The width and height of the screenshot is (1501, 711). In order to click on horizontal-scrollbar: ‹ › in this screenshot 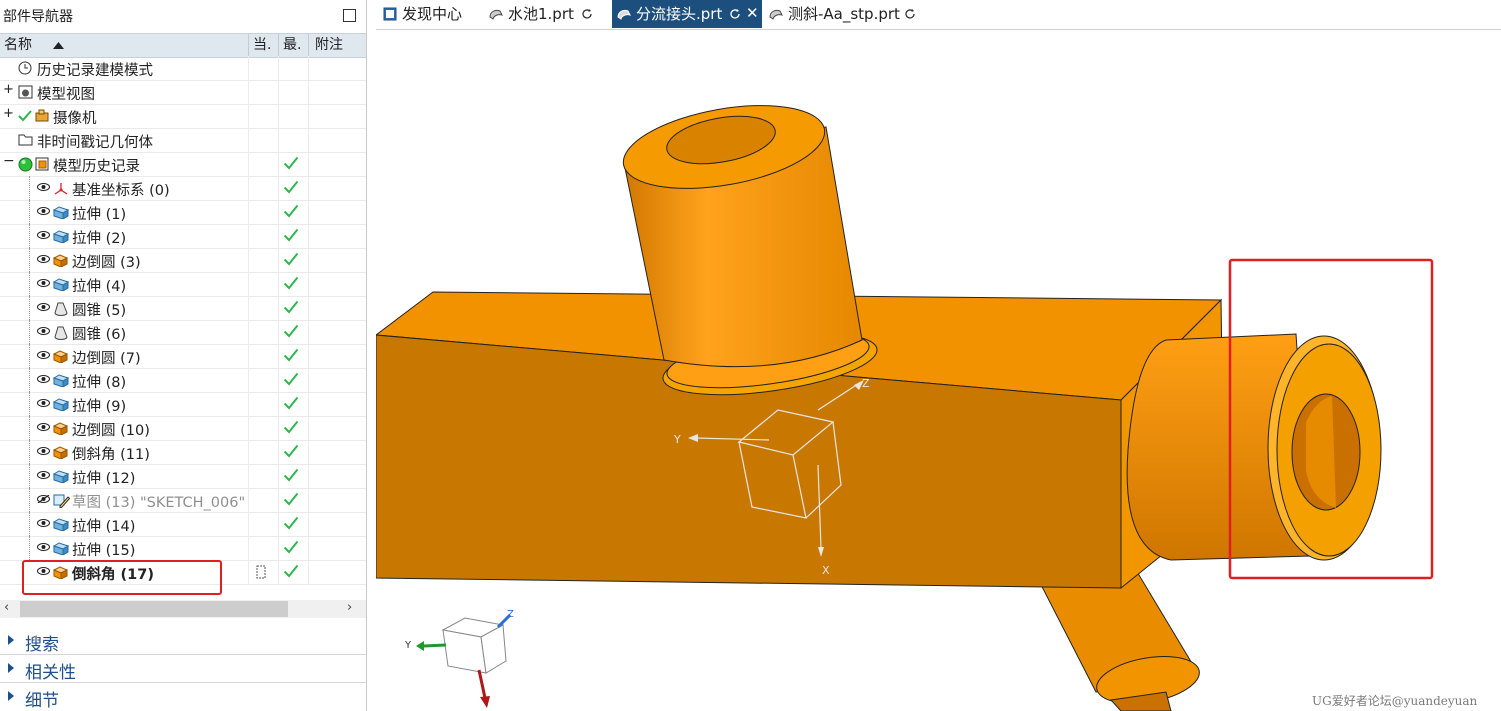, I will do `click(183, 609)`.